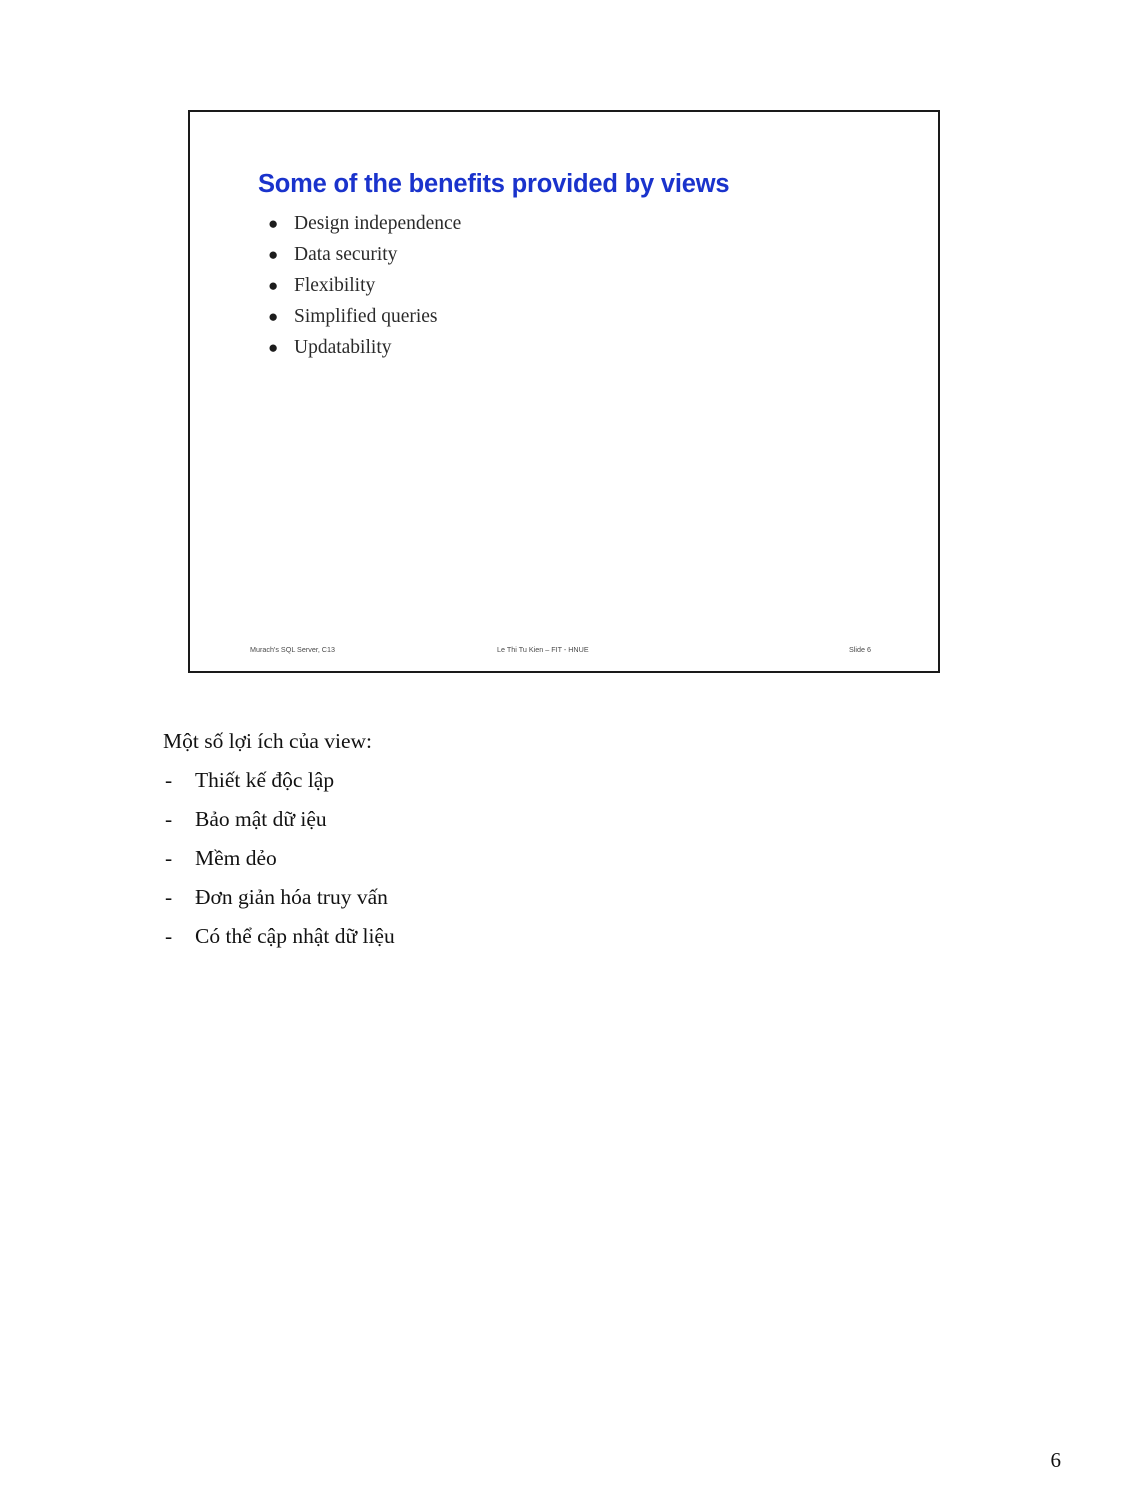 The image size is (1124, 1499). Describe the element at coordinates (268, 741) in the screenshot. I see `body-intro-line: Một số lợi ích của view:` at that location.